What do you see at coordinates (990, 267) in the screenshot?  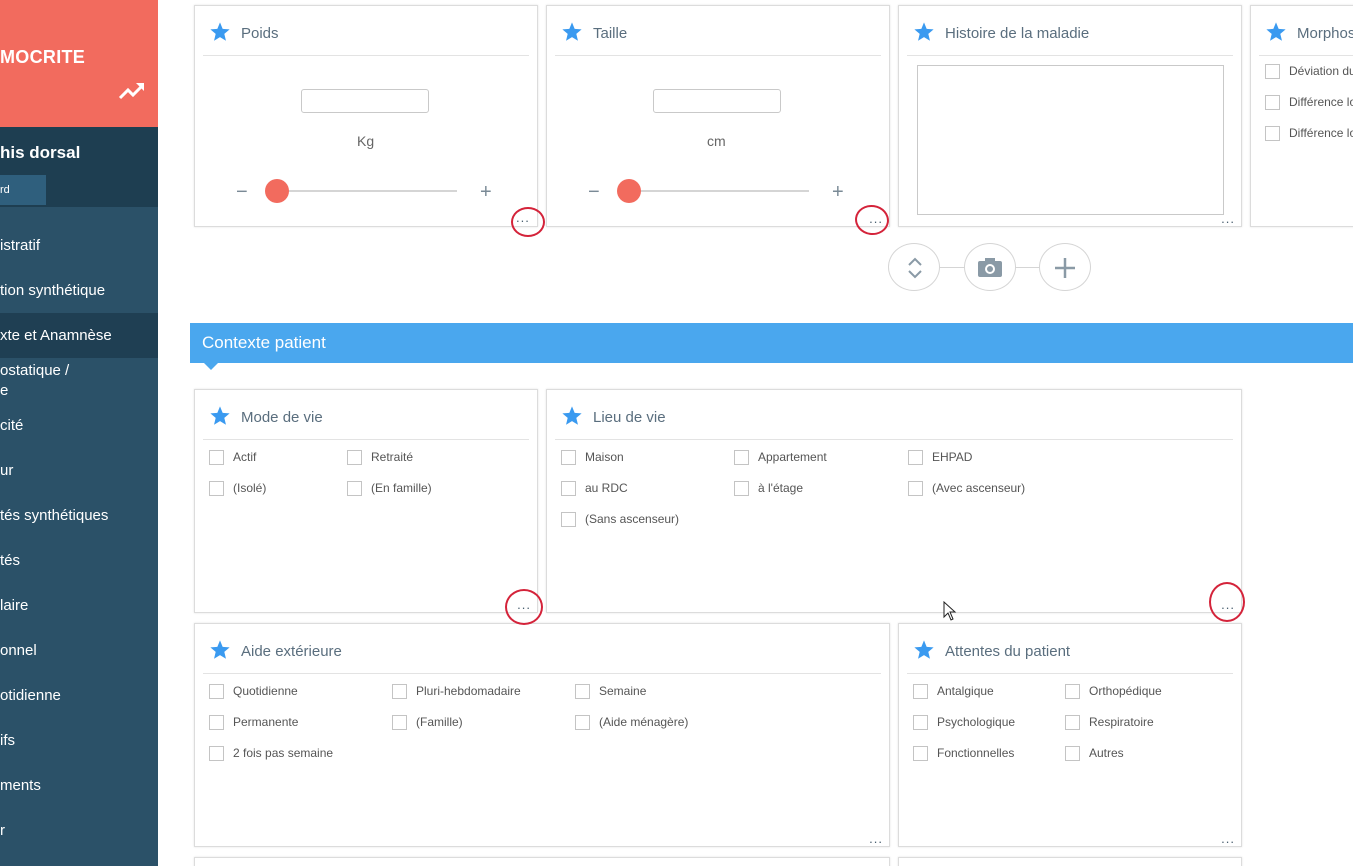 I see `camera-button` at bounding box center [990, 267].